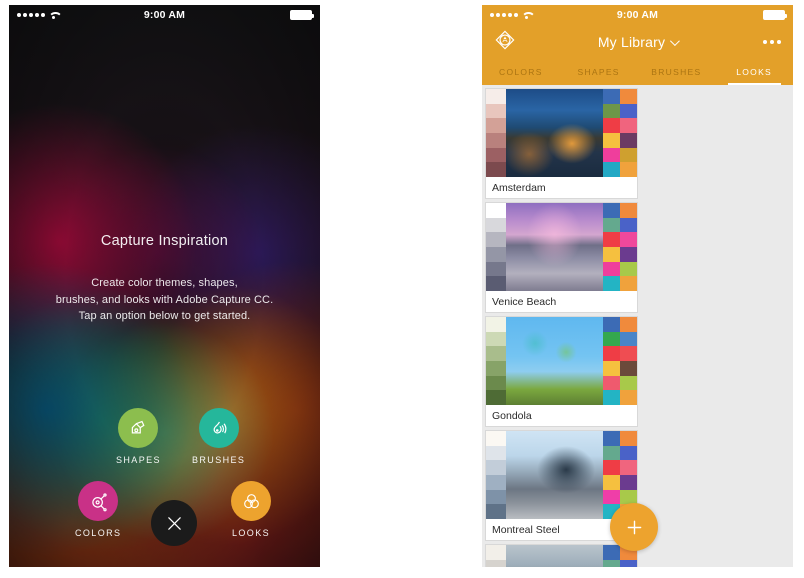 The width and height of the screenshot is (804, 578). I want to click on look-card: Gondola, so click(561, 371).